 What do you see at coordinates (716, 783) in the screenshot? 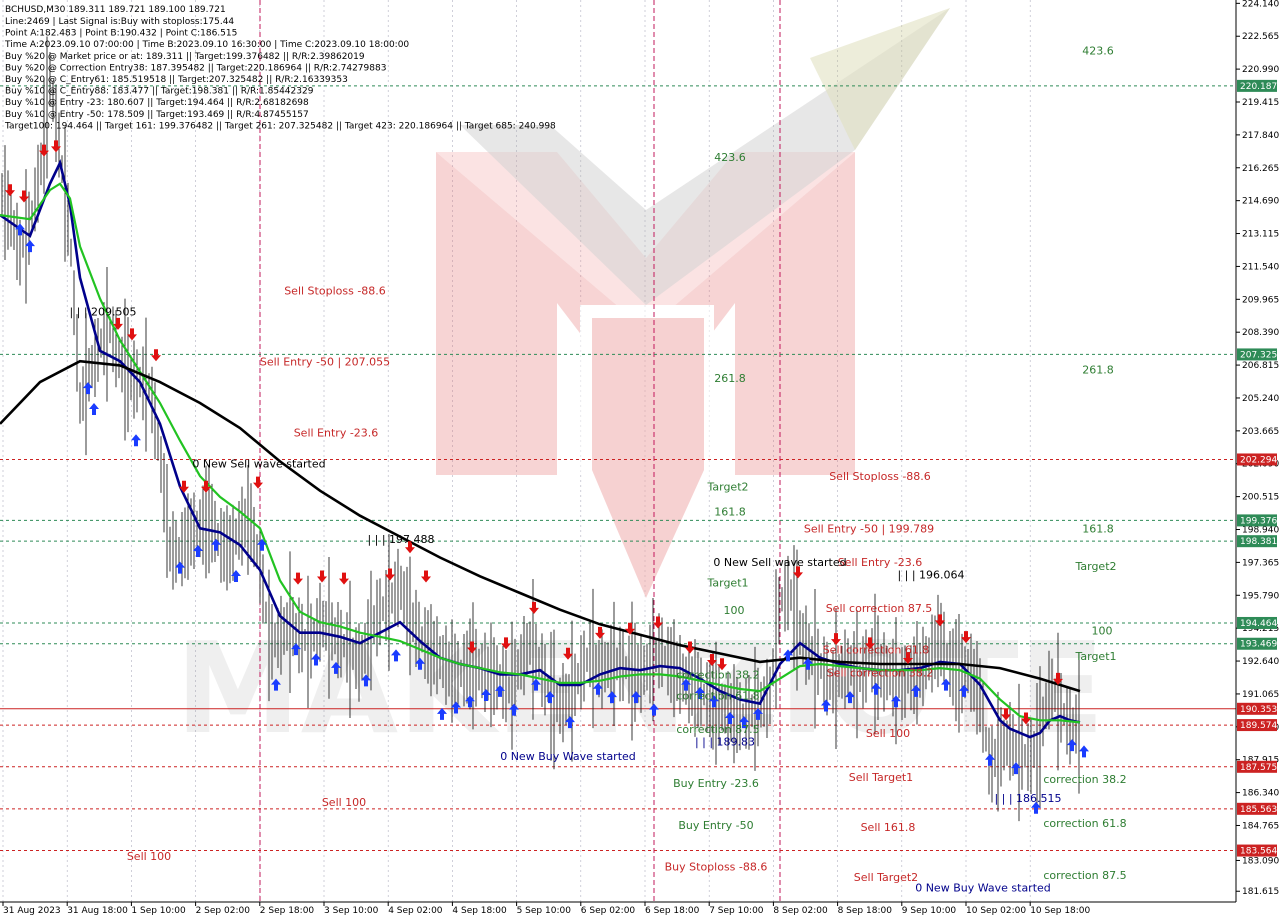
I see `annotation-label: Buy Entry -23.6` at bounding box center [716, 783].